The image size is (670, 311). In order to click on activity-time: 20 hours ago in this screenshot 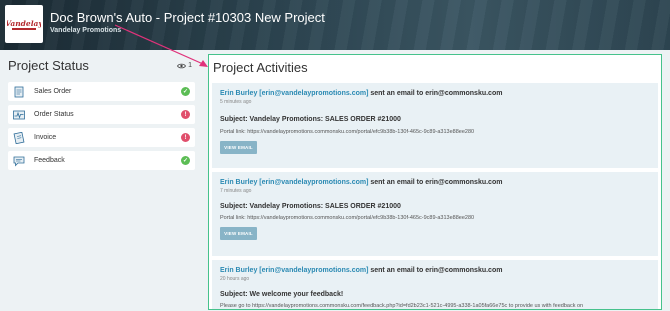, I will do `click(235, 279)`.